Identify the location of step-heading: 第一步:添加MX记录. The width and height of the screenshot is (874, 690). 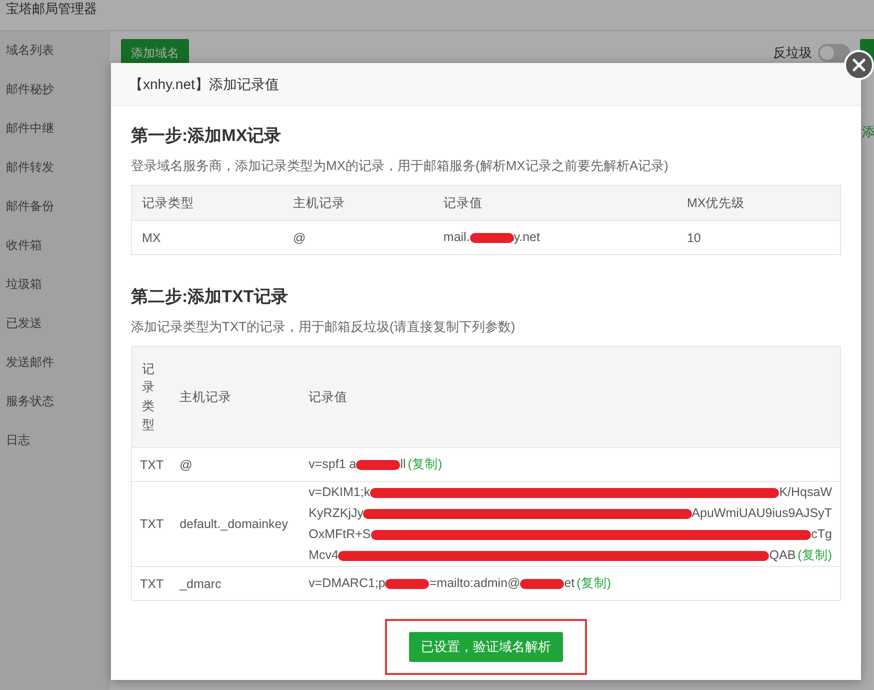
(206, 136).